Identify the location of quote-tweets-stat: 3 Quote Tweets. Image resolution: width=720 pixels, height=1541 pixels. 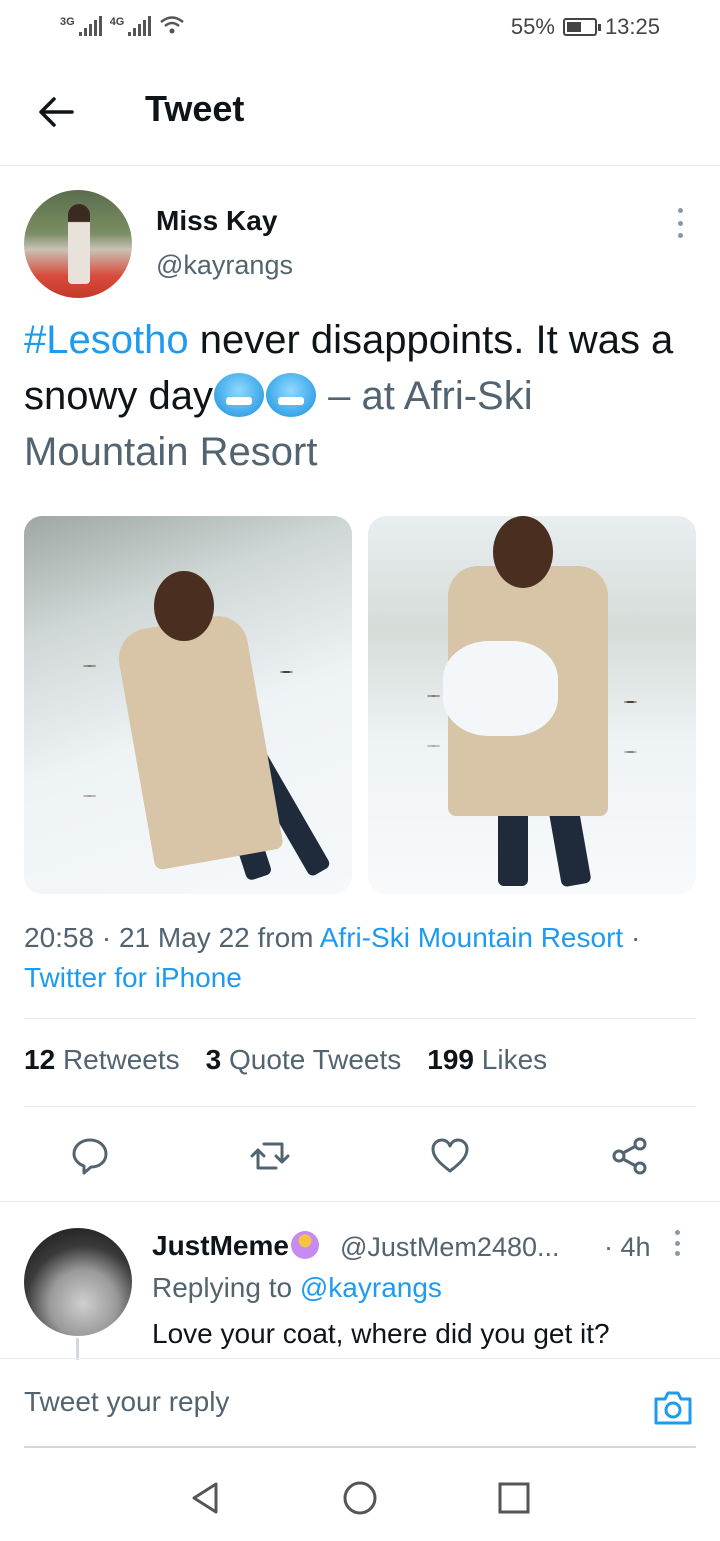
(304, 1060).